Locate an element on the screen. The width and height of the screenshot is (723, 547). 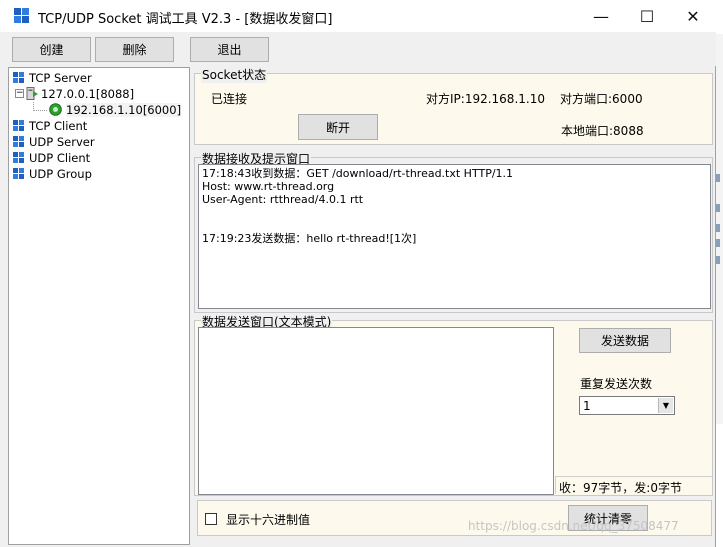
repeat-count-select: 1 ▼ is located at coordinates (627, 405).